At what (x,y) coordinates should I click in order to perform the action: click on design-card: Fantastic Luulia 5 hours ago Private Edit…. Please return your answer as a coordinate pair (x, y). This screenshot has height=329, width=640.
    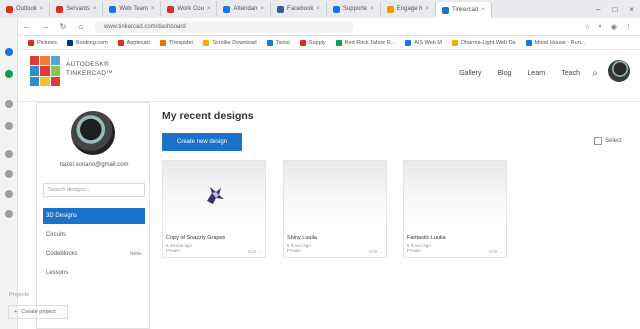
    Looking at the image, I should click on (455, 209).